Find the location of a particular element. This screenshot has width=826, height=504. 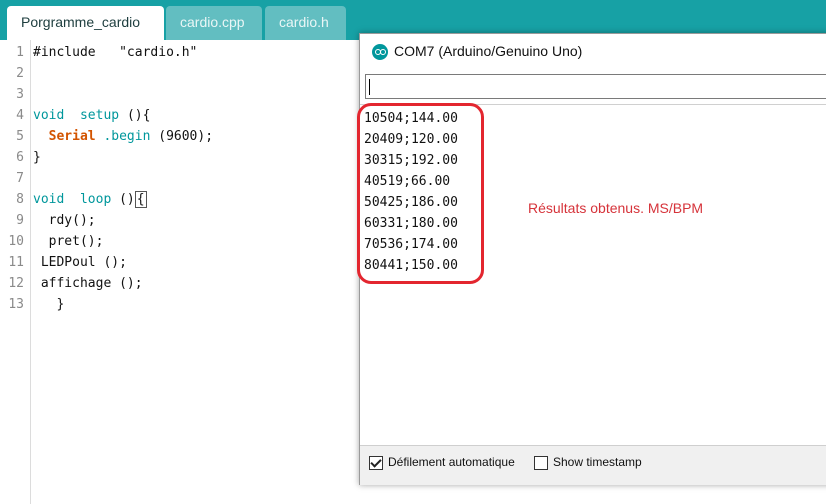

code-line: affichage (); is located at coordinates (88, 283).